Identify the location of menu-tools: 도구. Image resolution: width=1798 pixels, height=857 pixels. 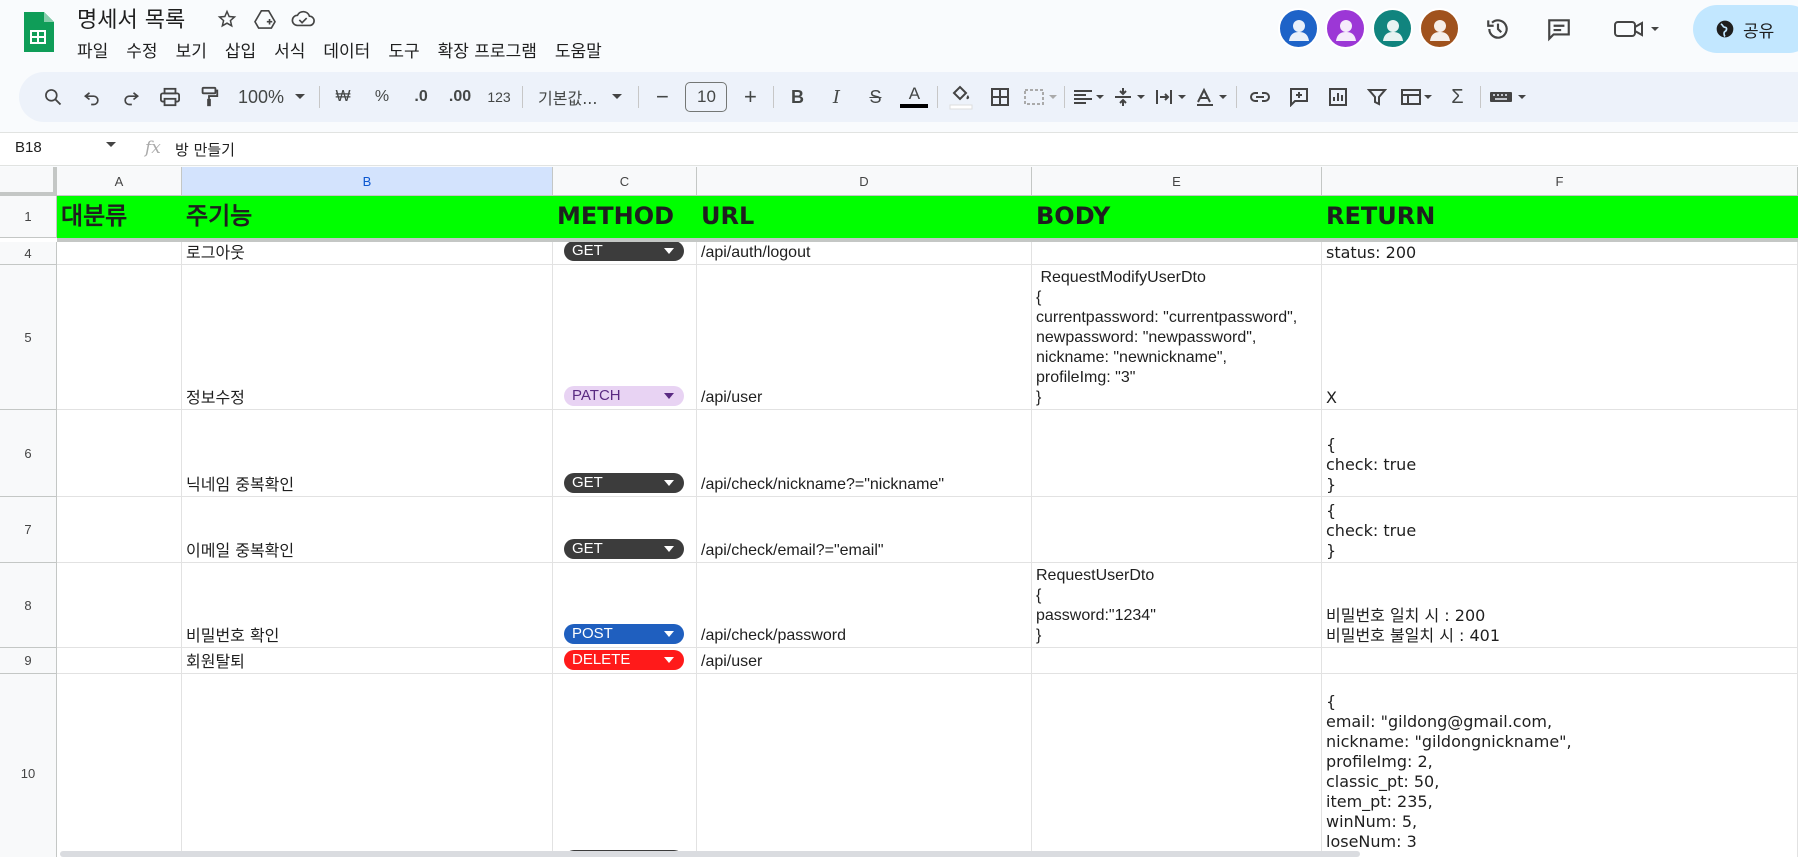
(403, 49).